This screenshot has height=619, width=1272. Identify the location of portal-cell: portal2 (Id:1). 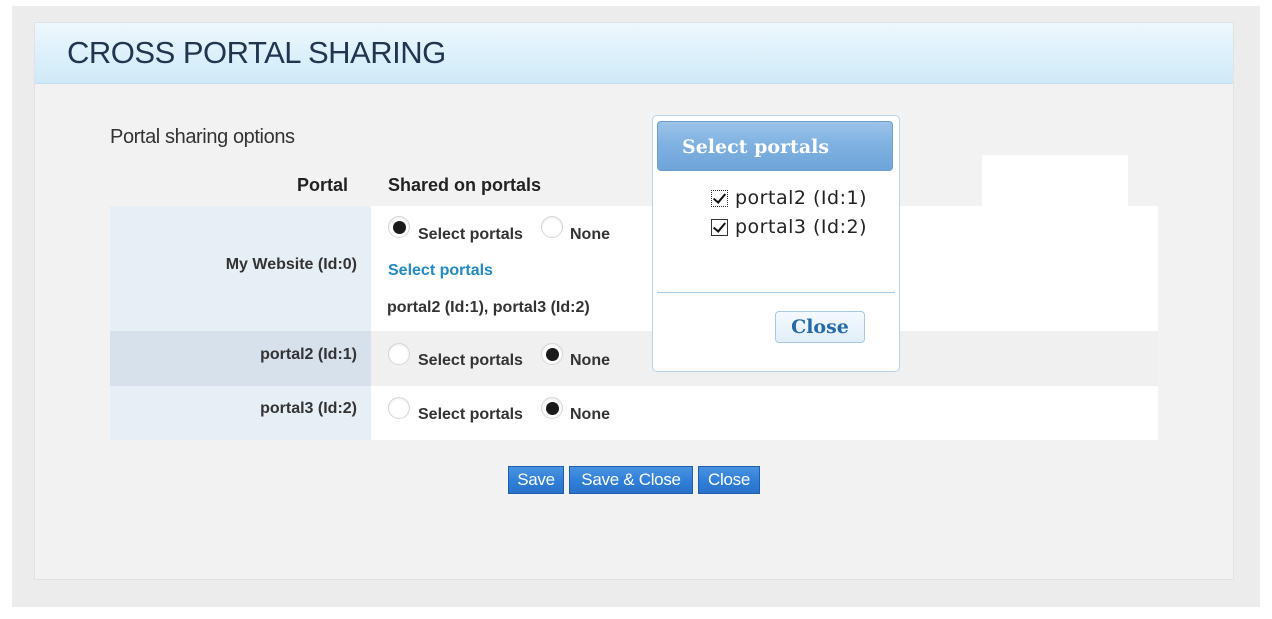
(240, 358).